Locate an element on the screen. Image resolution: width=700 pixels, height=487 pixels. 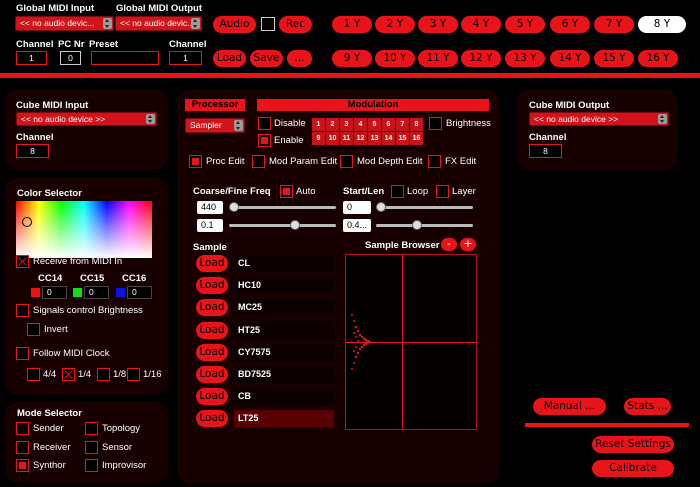
sample-name: LT25 is located at coordinates (284, 419).